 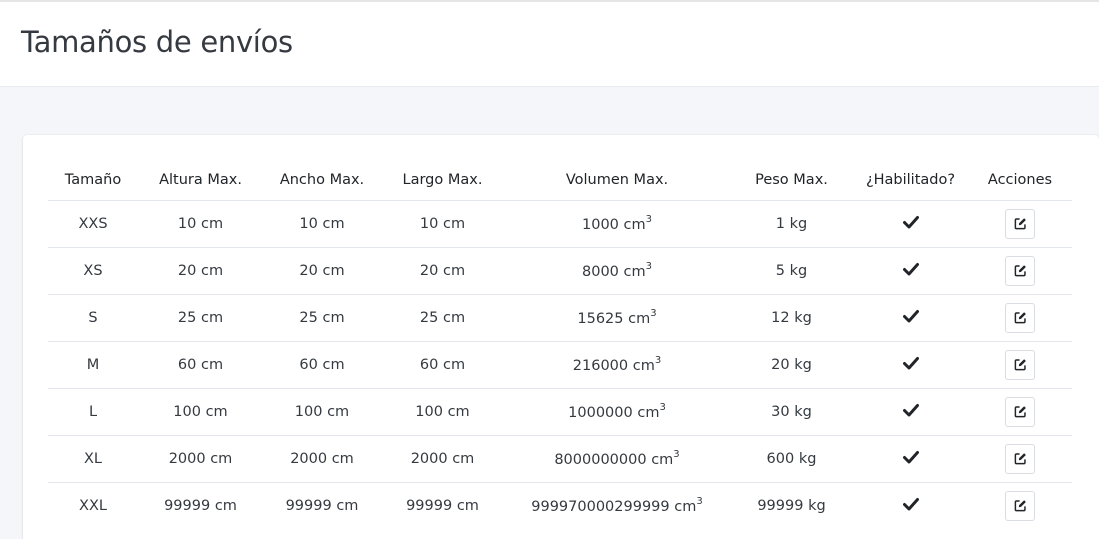 I want to click on cell-weight: 12 kg, so click(x=791, y=317).